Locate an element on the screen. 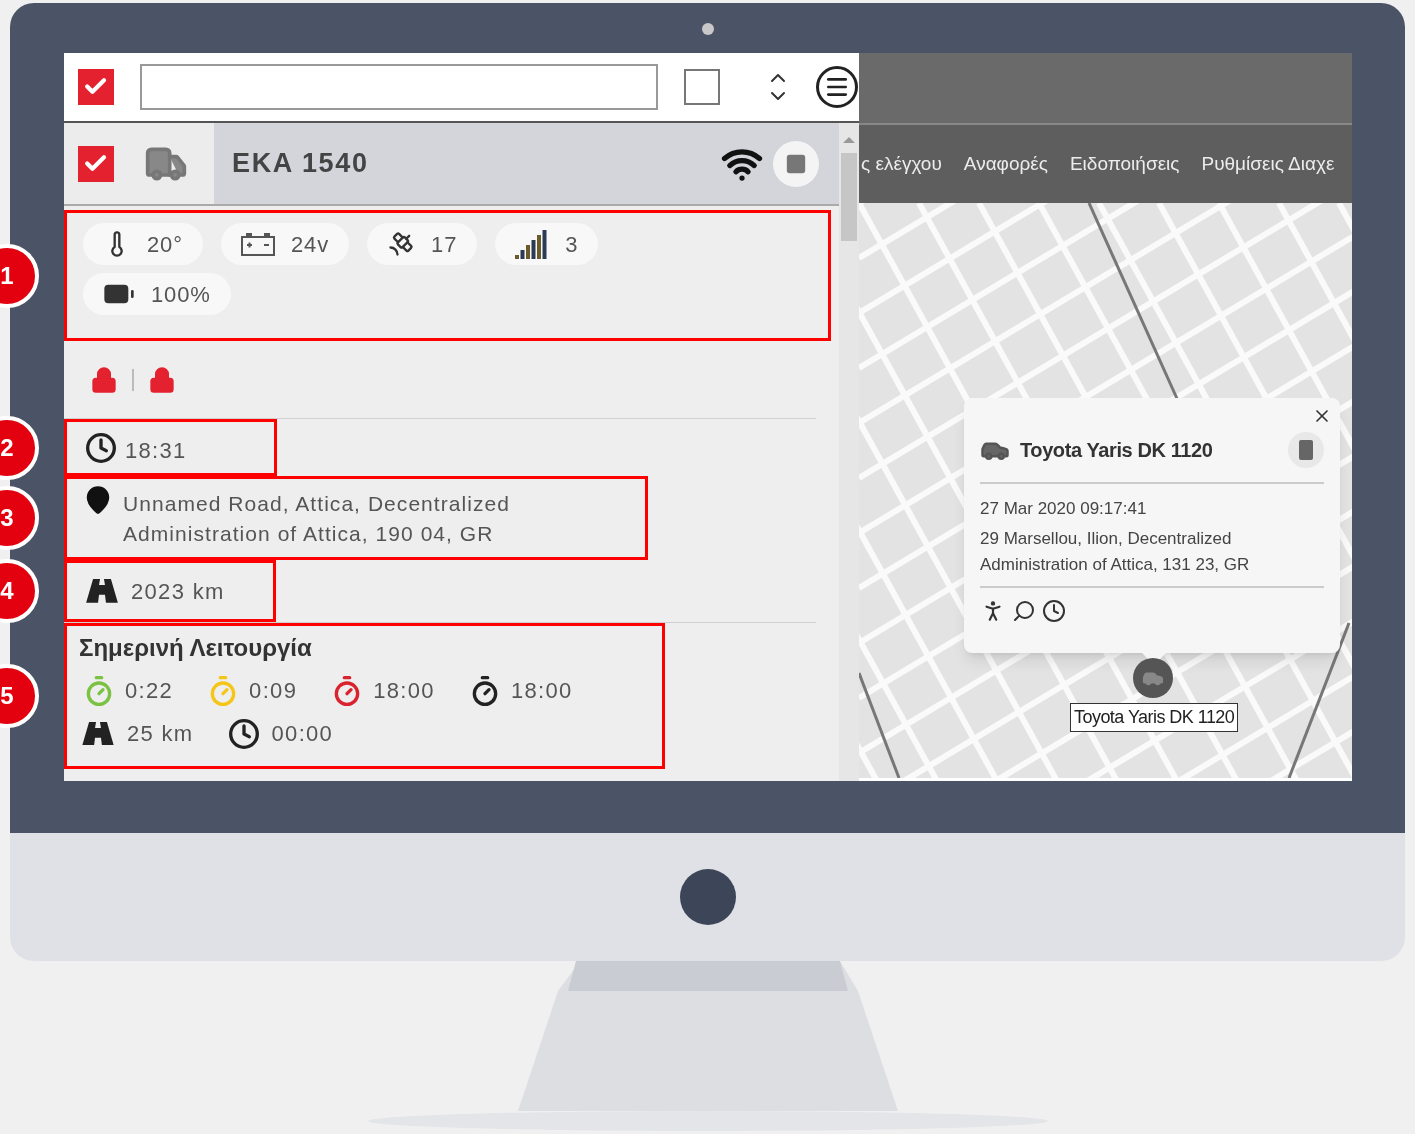 Image resolution: width=1415 pixels, height=1134 pixels. duration-value: 00:00 is located at coordinates (302, 734).